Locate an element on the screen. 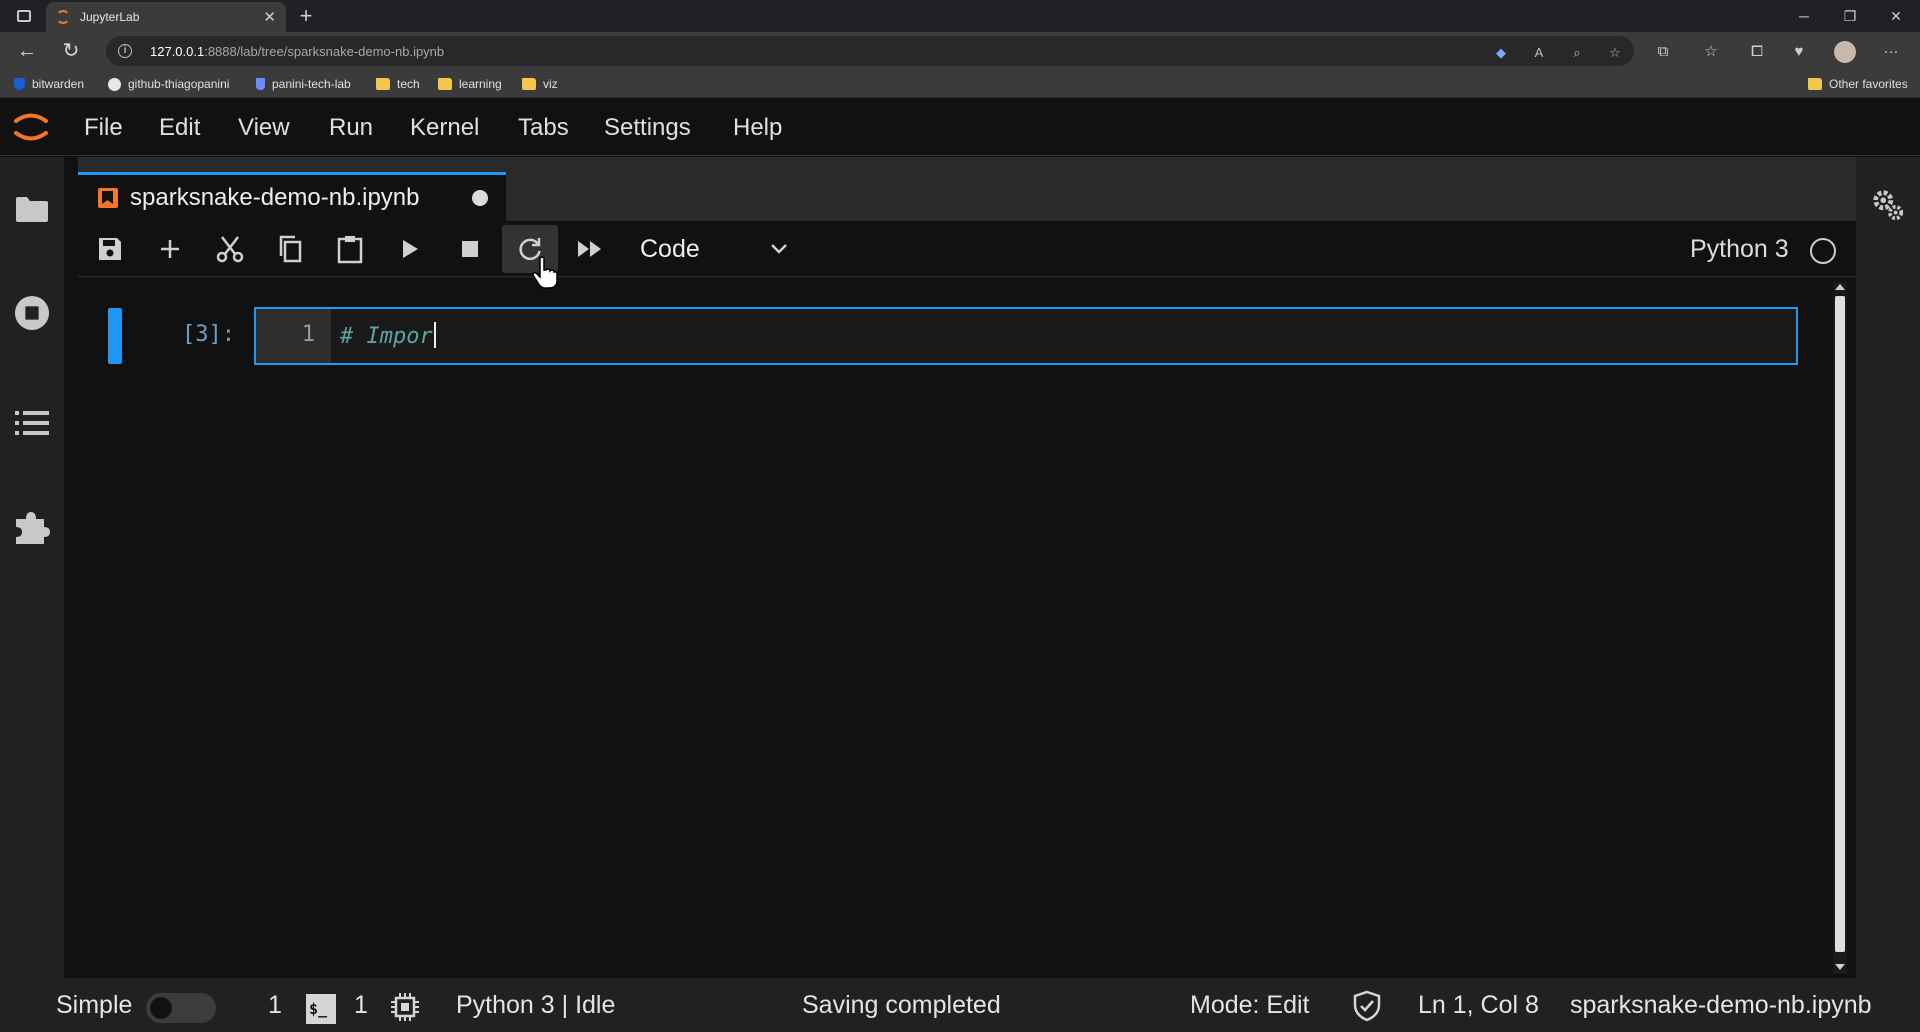 The width and height of the screenshot is (1920, 1032). terminals-count: 1 is located at coordinates (275, 1005).